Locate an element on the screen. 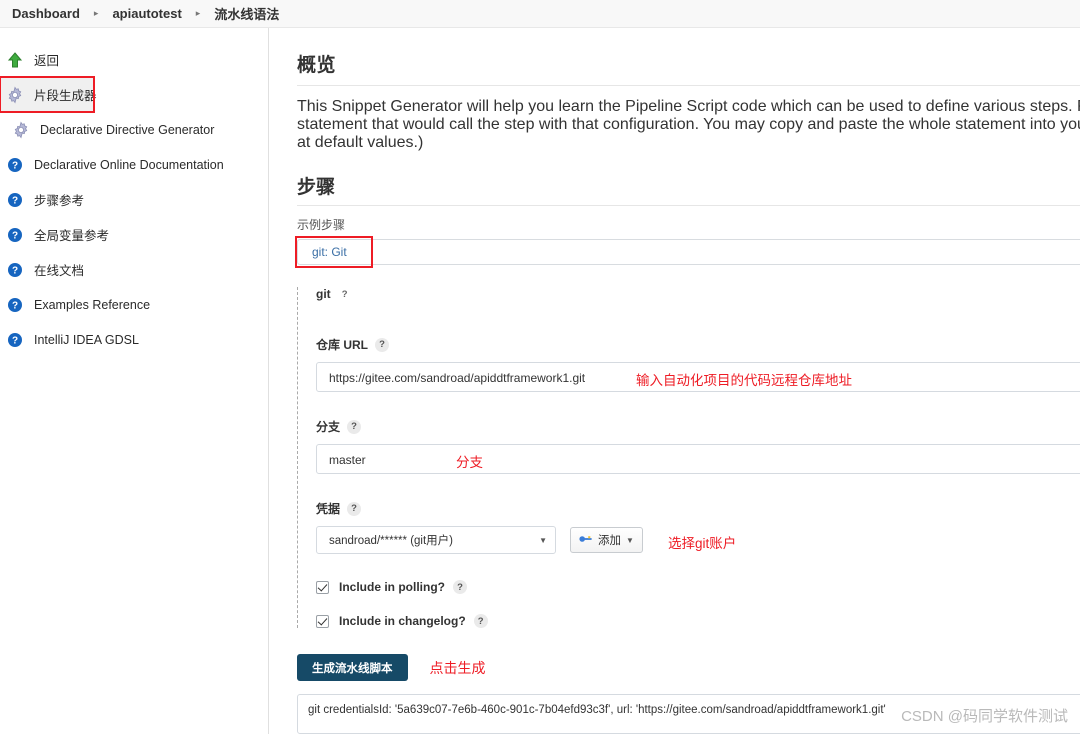 The height and width of the screenshot is (734, 1080). sidebar-item-label: Declarative Online Documentation is located at coordinates (129, 164).